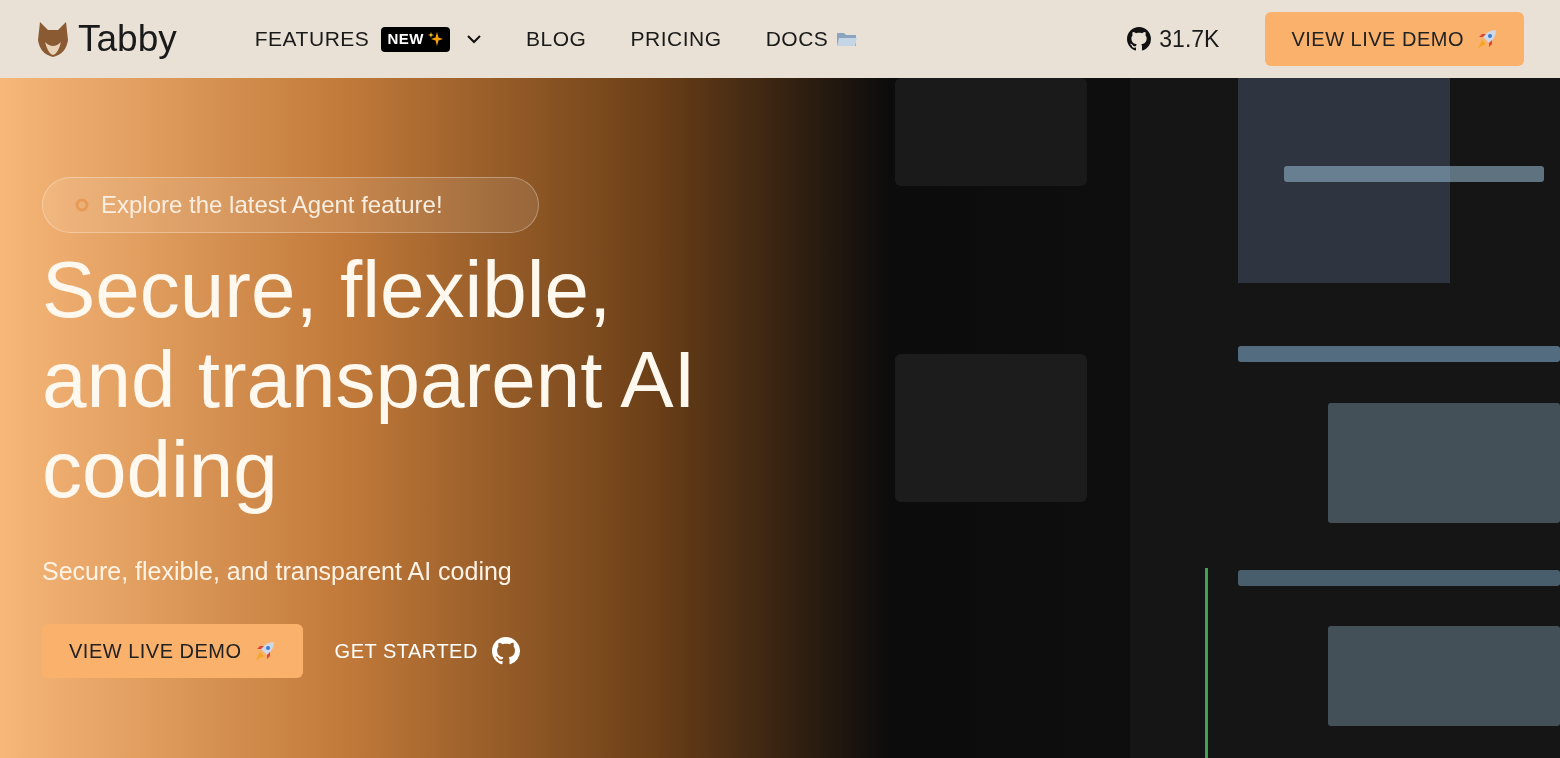  I want to click on nav-link: DOCS, so click(812, 39).